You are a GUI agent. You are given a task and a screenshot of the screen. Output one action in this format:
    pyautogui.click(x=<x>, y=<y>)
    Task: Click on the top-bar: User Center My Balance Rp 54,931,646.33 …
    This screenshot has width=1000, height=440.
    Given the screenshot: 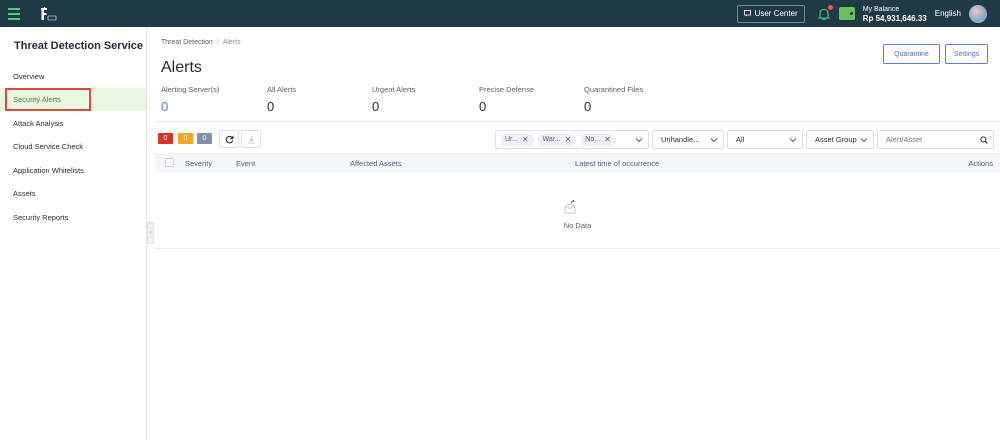 What is the action you would take?
    pyautogui.click(x=500, y=13)
    